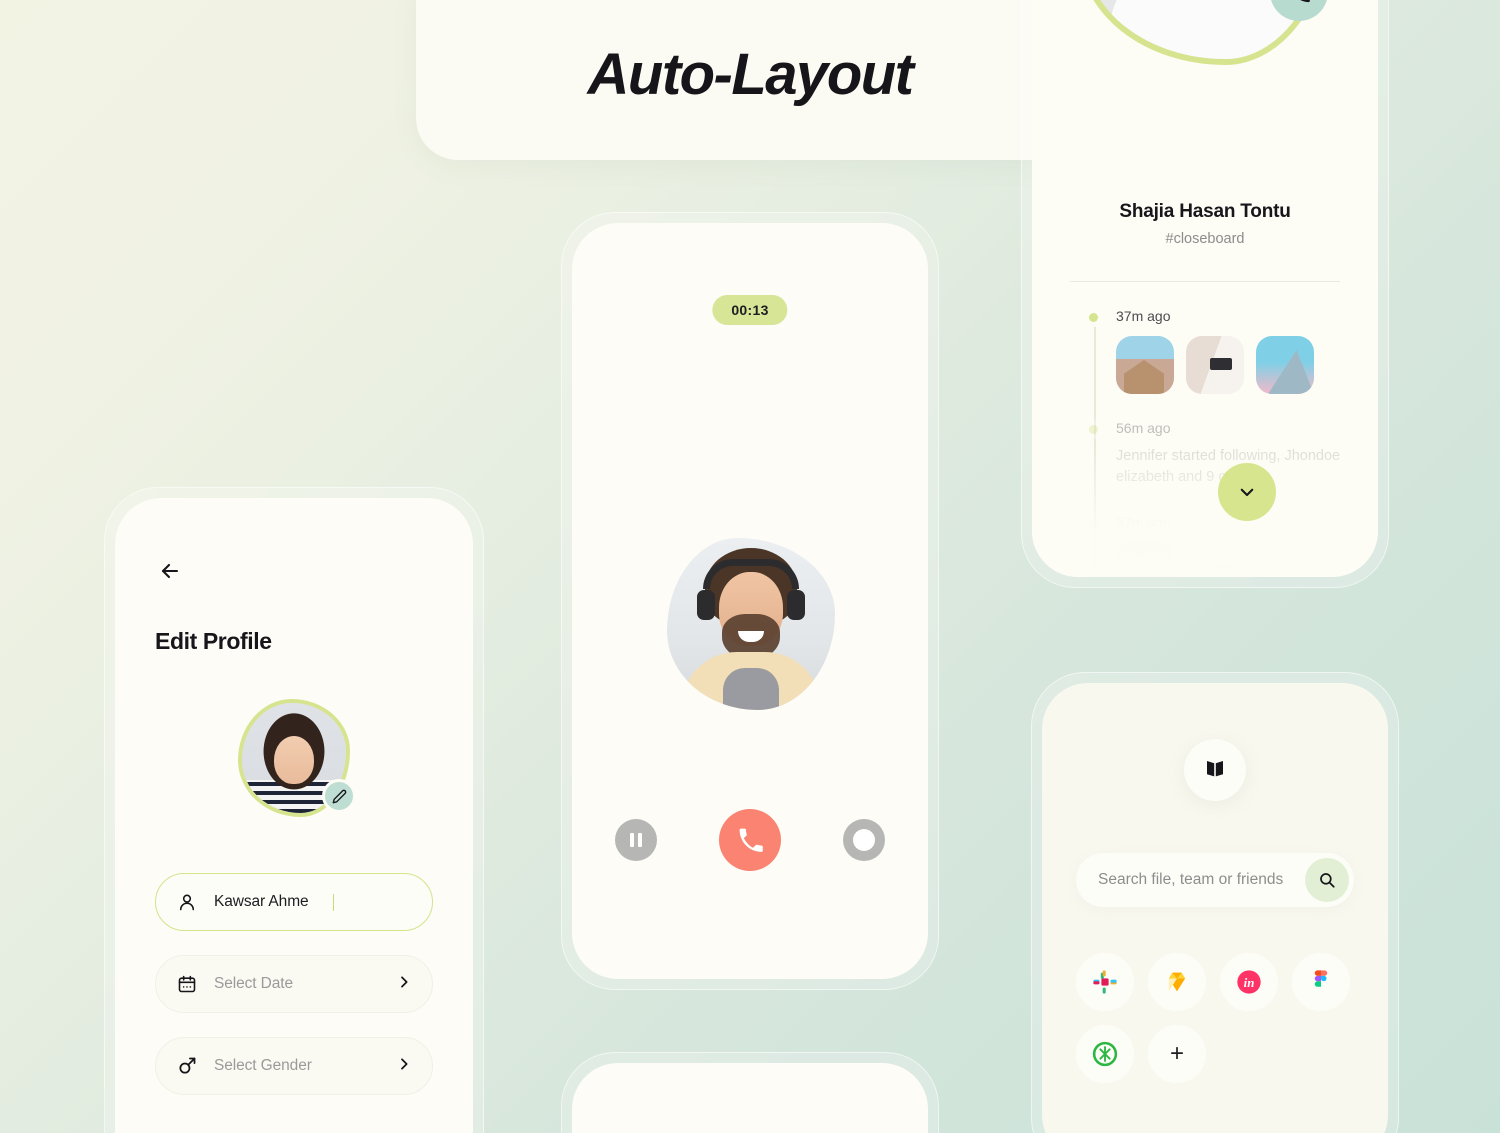 This screenshot has height=1133, width=1500. I want to click on profile-form: Kawsar Ahme Select Date Select Gender, so click(294, 984).